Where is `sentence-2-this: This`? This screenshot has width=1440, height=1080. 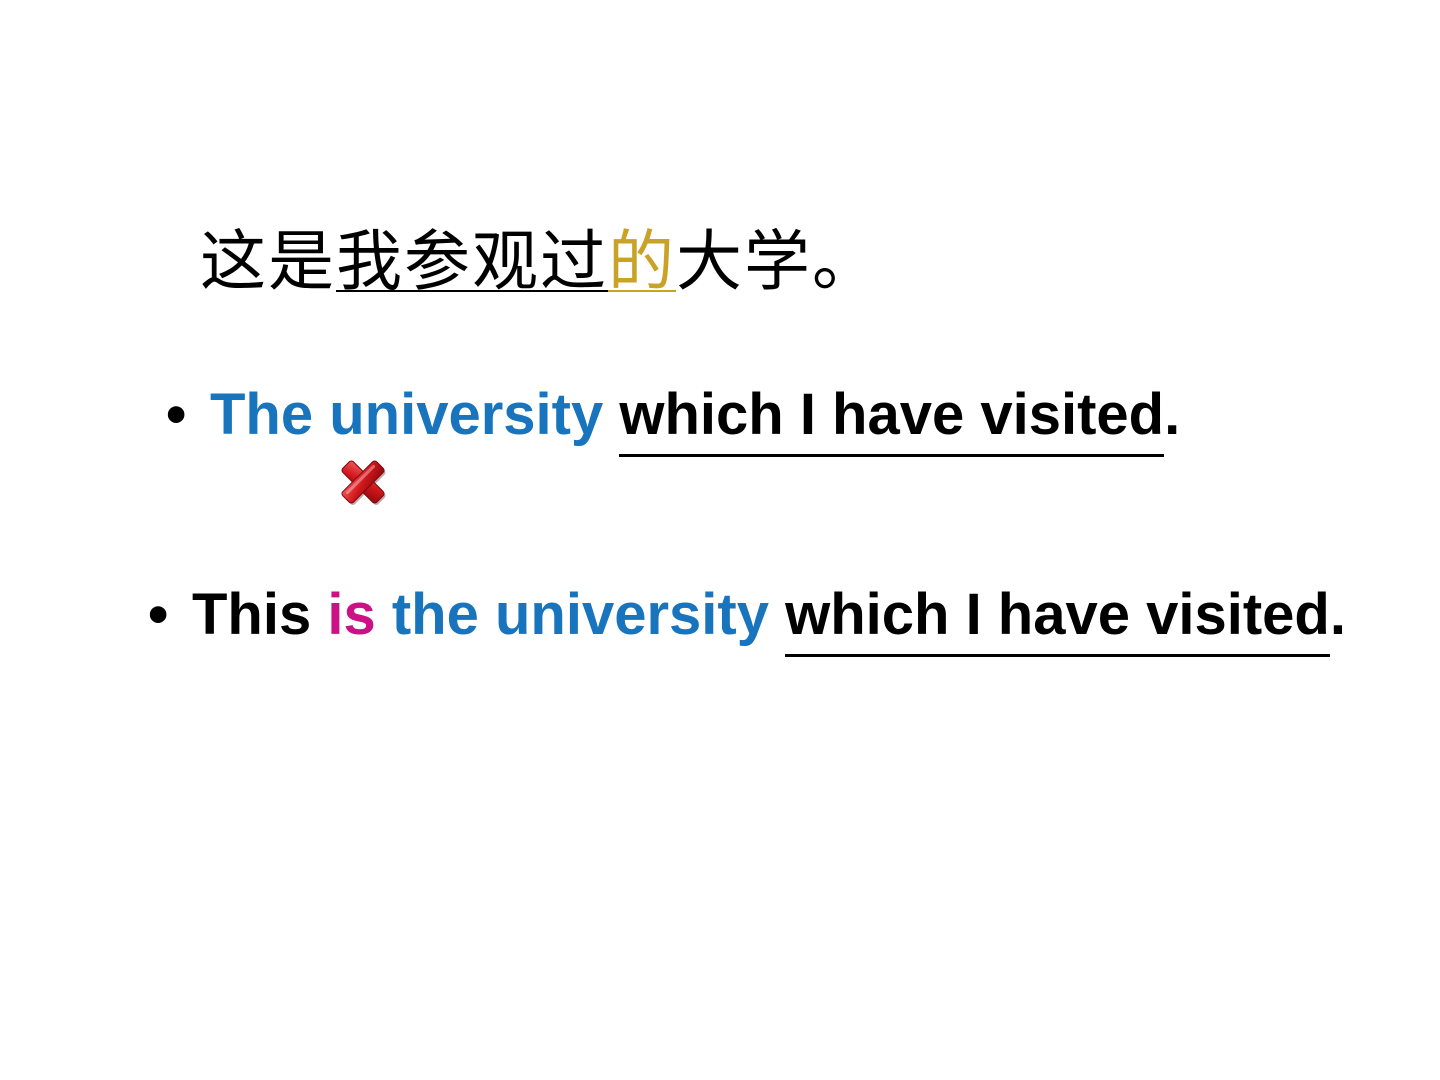 sentence-2-this: This is located at coordinates (252, 614).